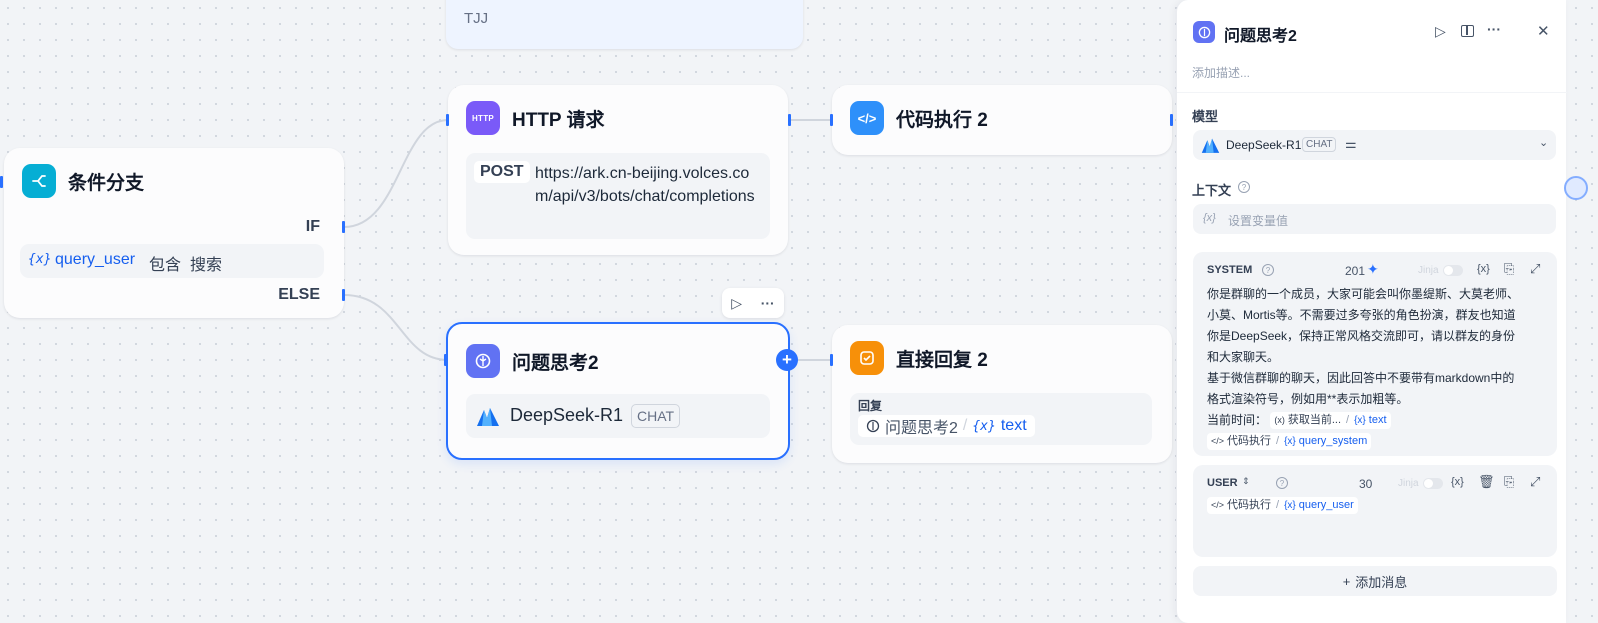  I want to click on add-message-label: 添加消息, so click(1381, 582).